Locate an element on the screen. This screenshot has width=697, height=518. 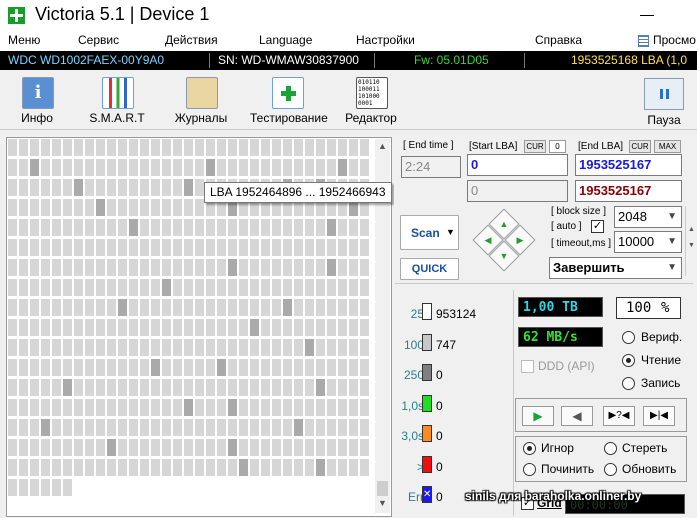
start-lba-input: 0 is located at coordinates (517, 165).